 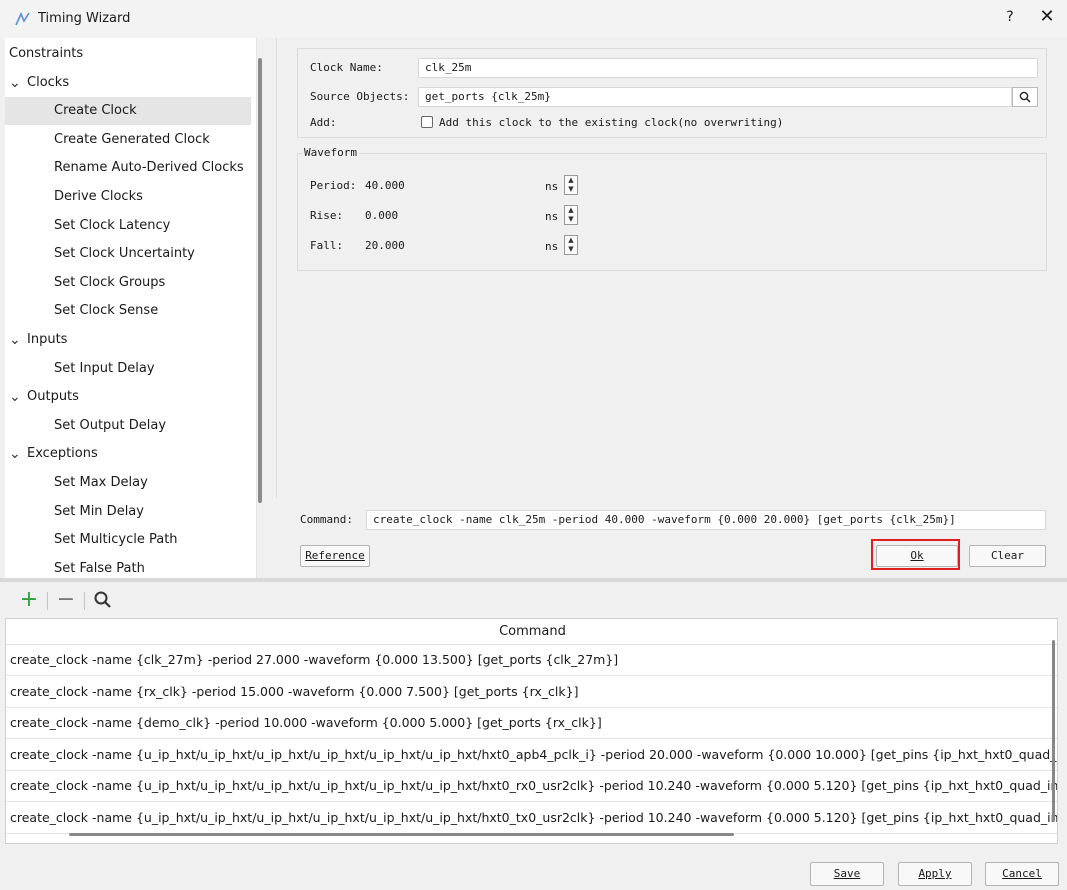 What do you see at coordinates (533, 19) in the screenshot?
I see `title-bar: Timing Wizard ? ✕` at bounding box center [533, 19].